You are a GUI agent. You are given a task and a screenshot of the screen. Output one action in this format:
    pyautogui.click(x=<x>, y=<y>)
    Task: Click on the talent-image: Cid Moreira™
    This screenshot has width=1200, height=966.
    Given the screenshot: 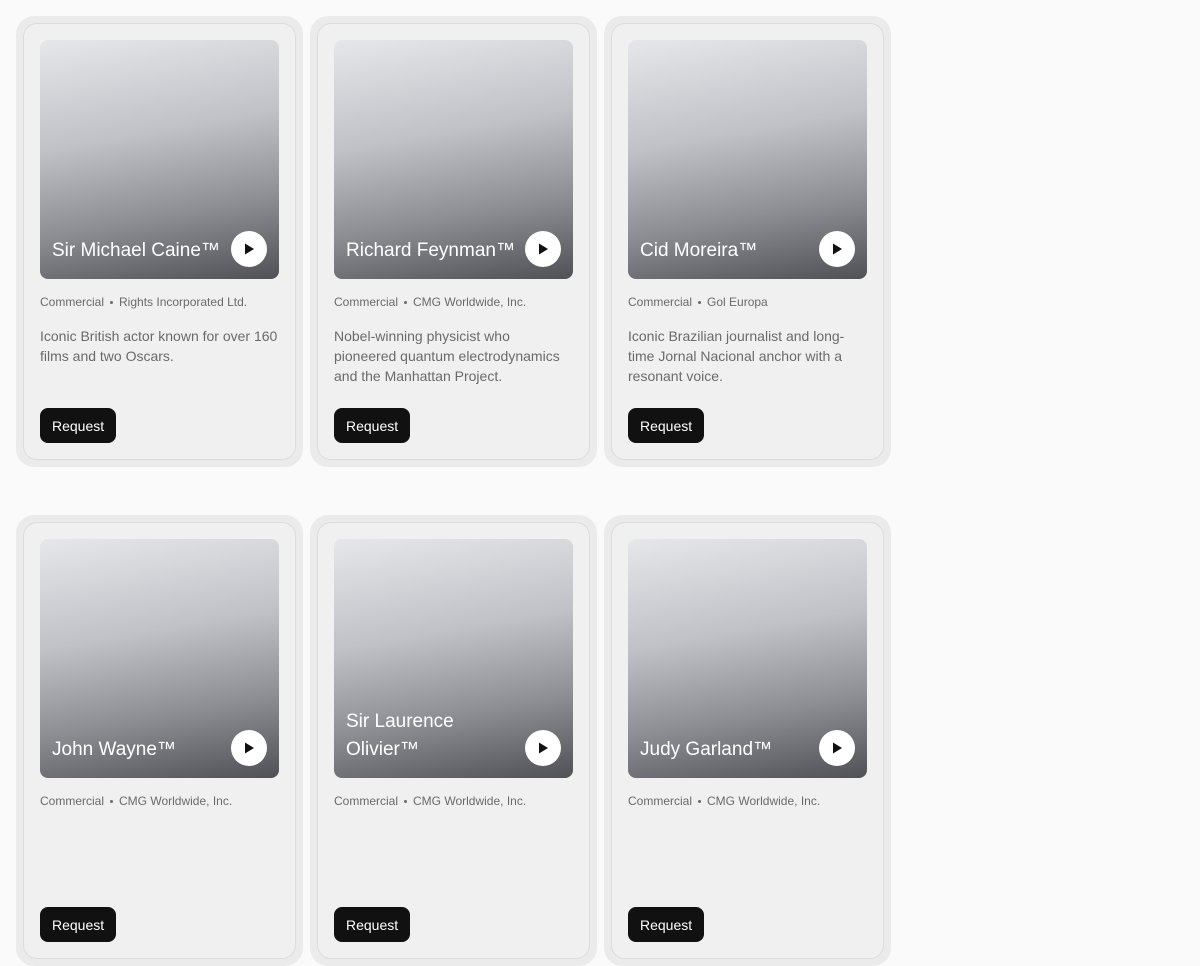 What is the action you would take?
    pyautogui.click(x=747, y=159)
    